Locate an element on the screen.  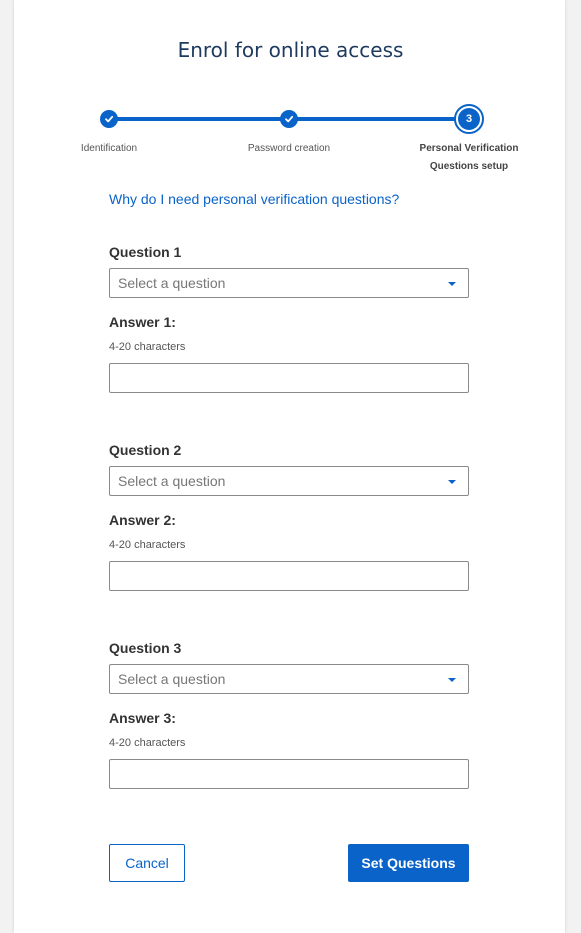
set-questions-button: Set Questions is located at coordinates (408, 863).